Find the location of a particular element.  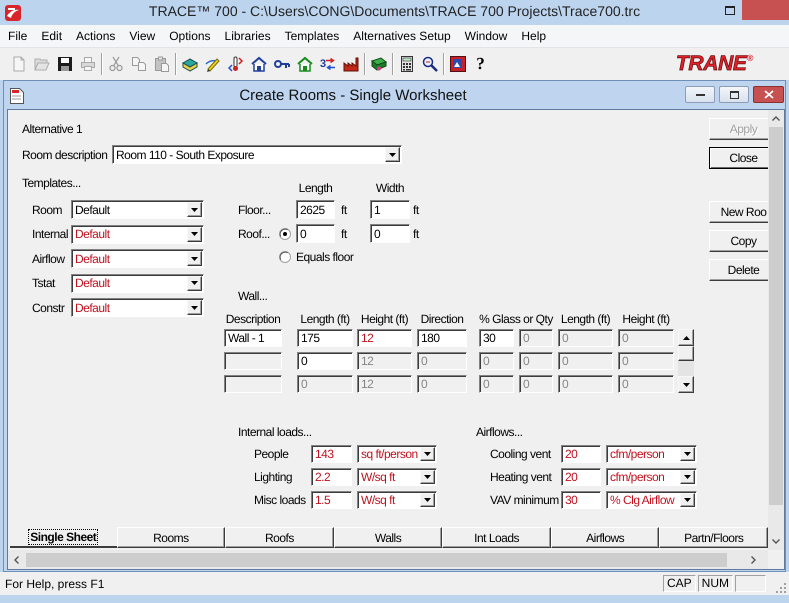

menu-item: Actions is located at coordinates (95, 36).